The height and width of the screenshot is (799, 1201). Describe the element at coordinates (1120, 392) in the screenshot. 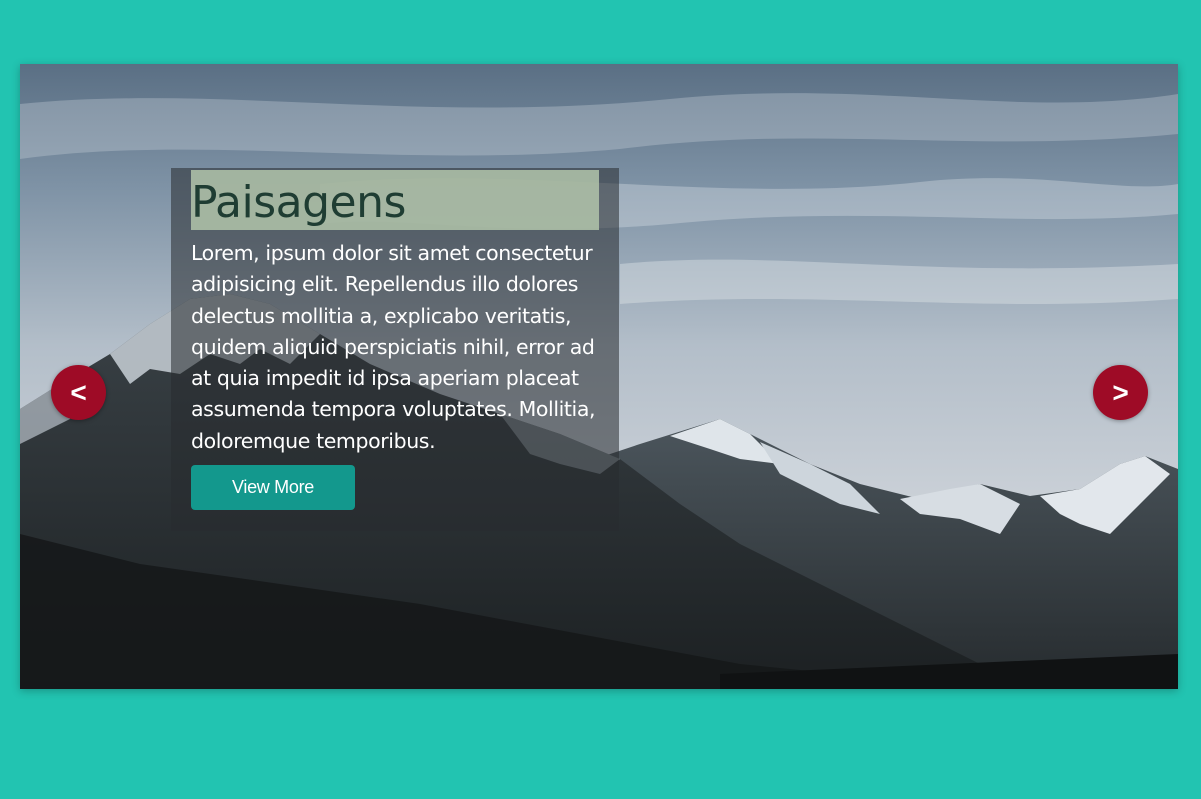

I see `next-slide-button: >` at that location.